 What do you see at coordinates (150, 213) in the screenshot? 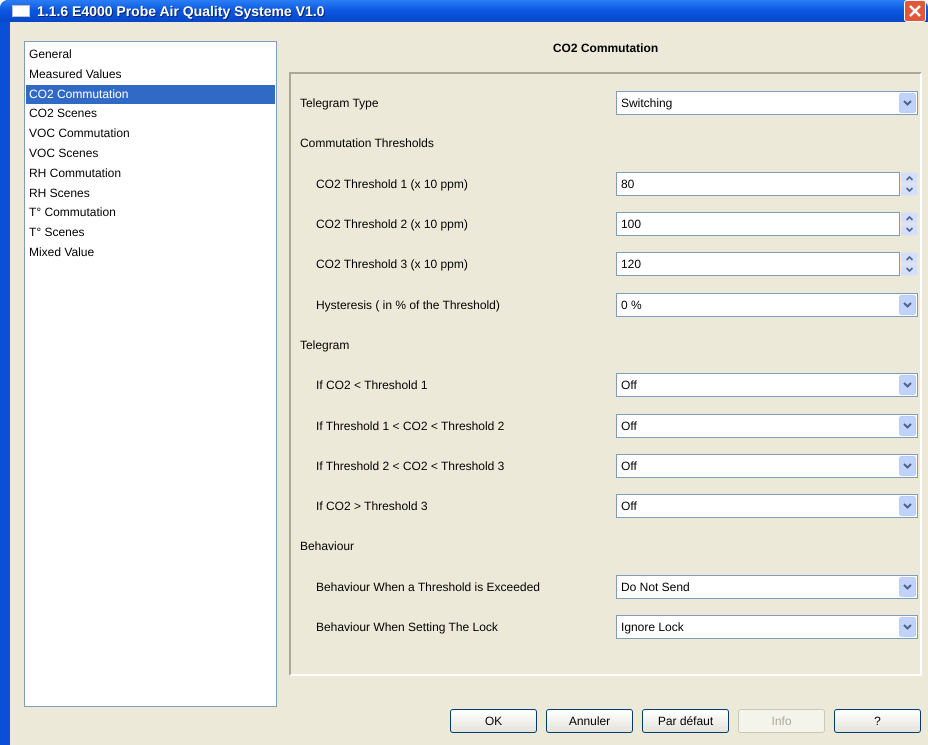
I see `sidebar-item: T° Commutation` at bounding box center [150, 213].